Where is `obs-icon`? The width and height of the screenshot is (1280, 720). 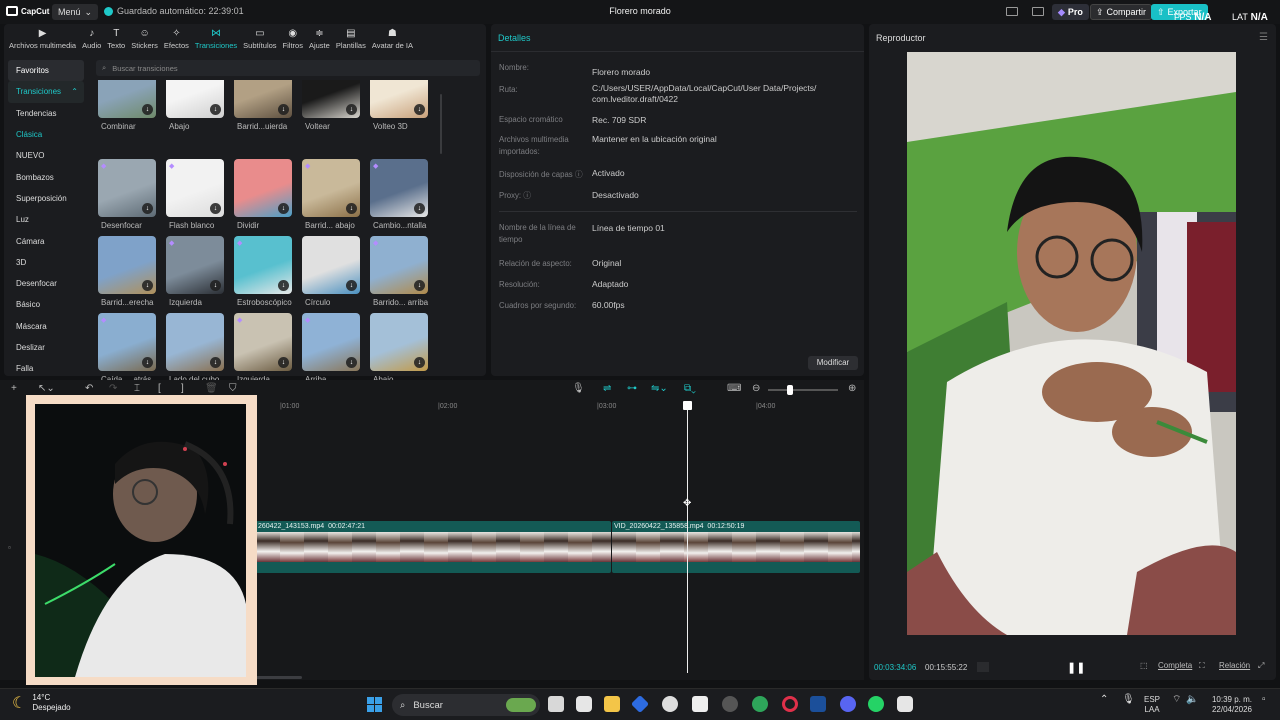 obs-icon is located at coordinates (730, 704).